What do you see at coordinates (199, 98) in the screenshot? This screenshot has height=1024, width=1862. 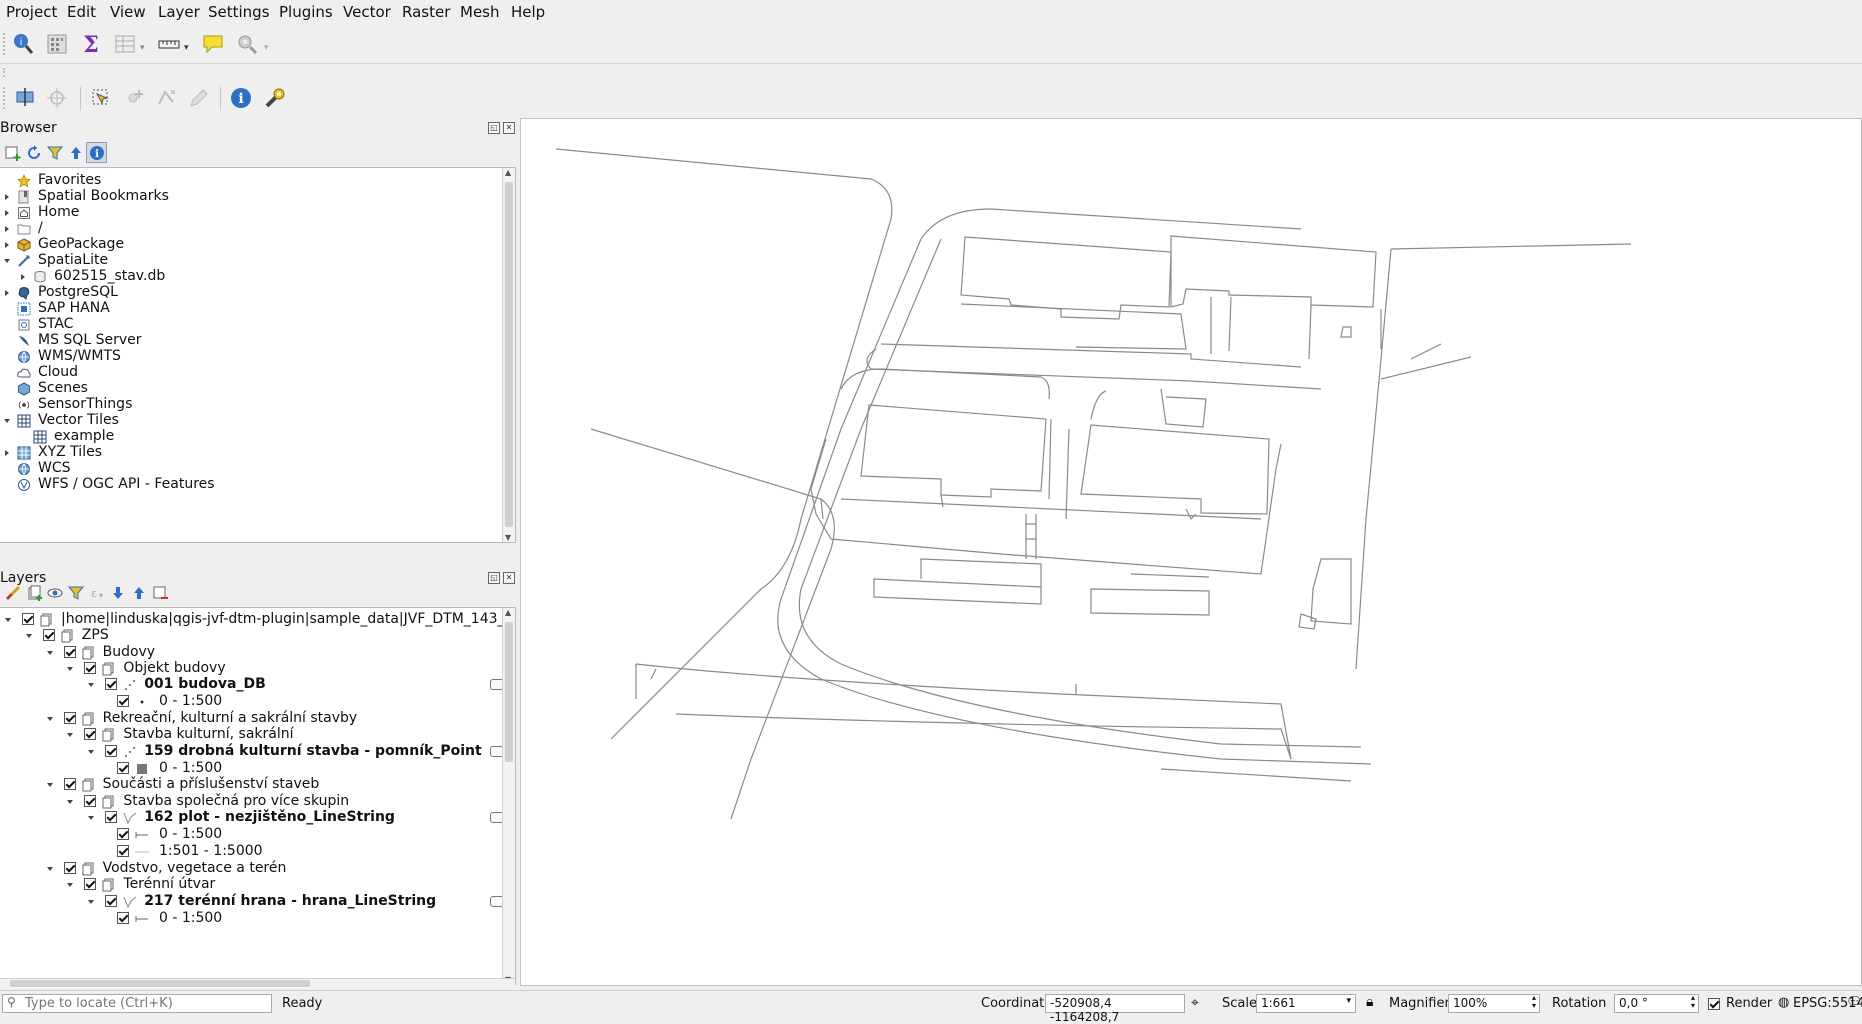 I see `modify-attributes-button` at bounding box center [199, 98].